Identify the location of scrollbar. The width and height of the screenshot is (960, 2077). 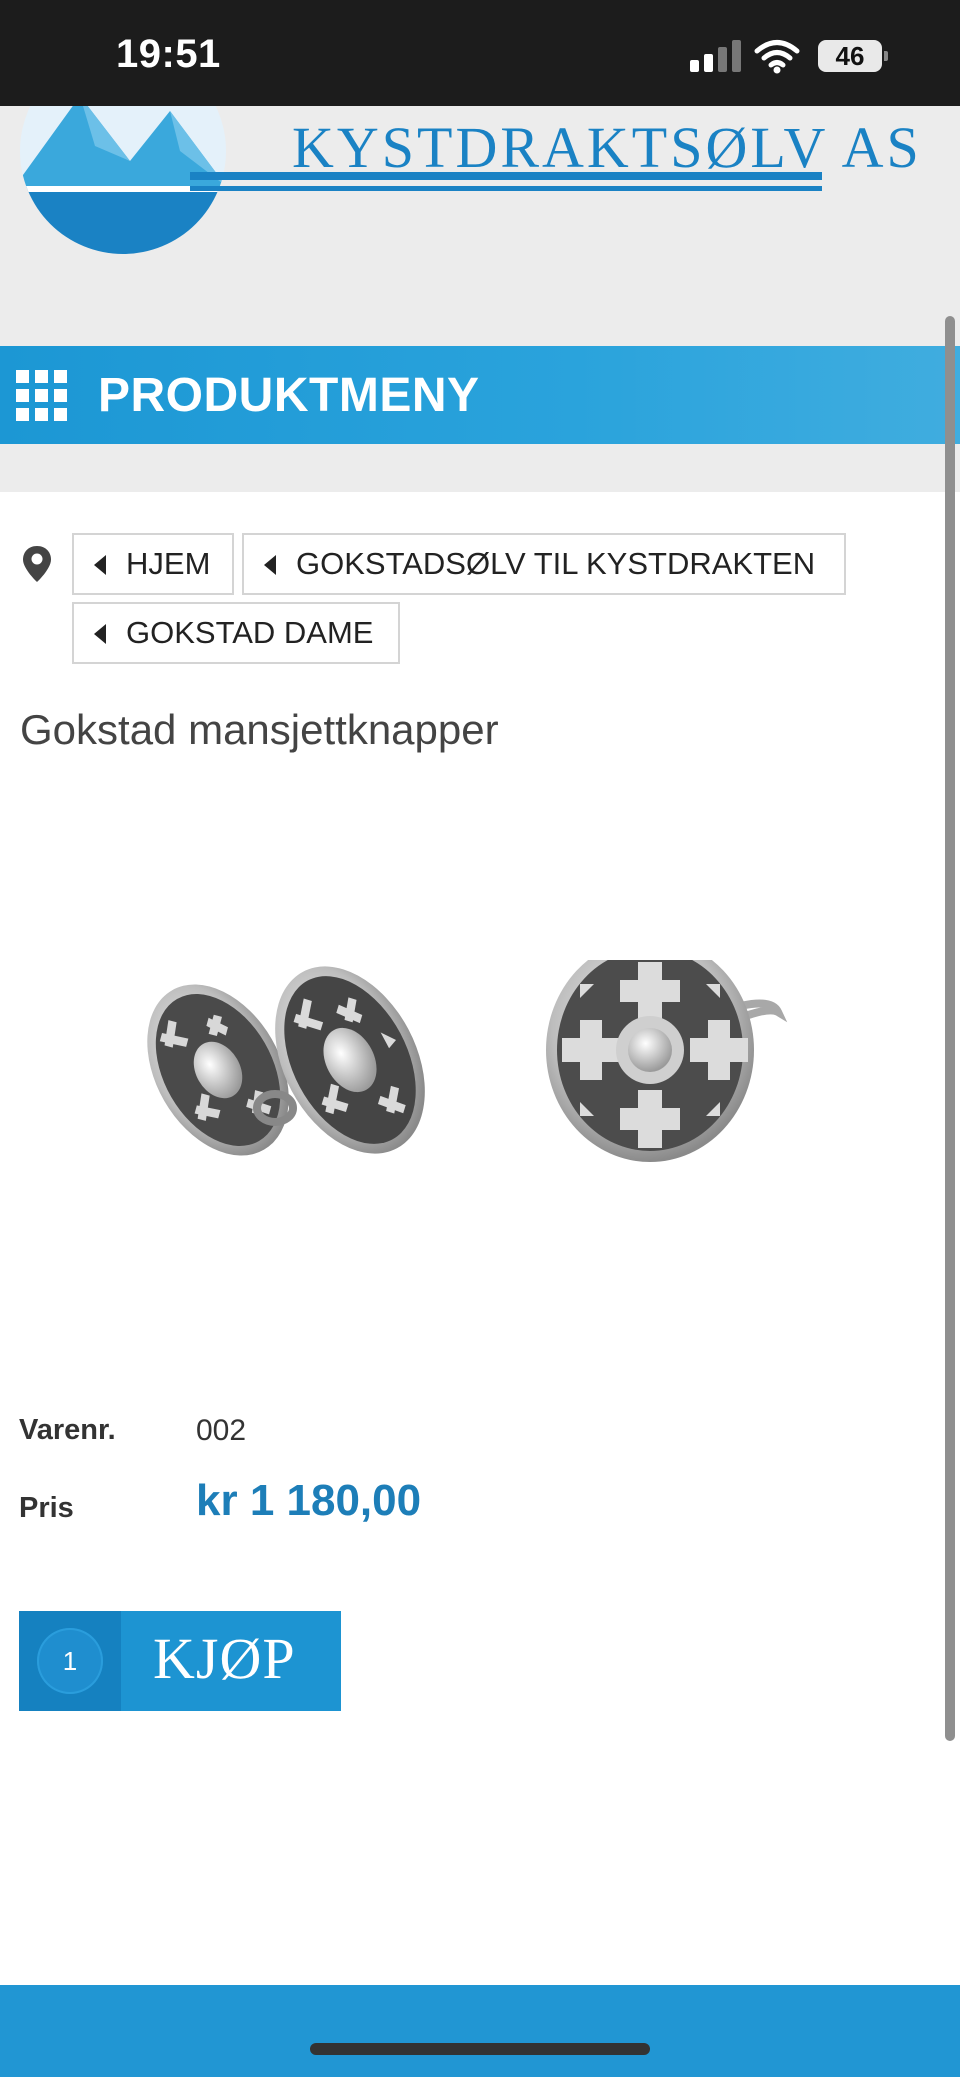
(950, 1028).